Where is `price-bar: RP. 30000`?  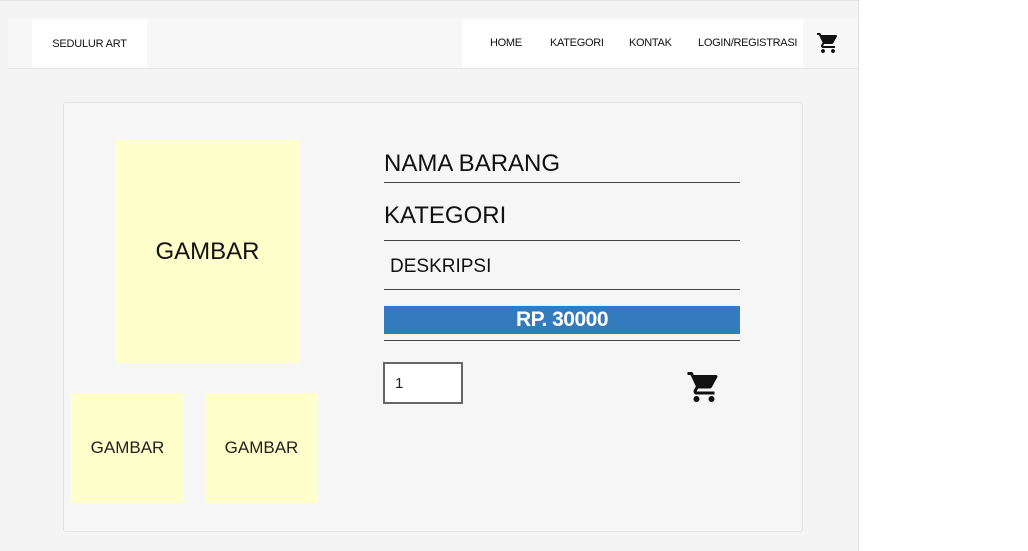
price-bar: RP. 30000 is located at coordinates (562, 320).